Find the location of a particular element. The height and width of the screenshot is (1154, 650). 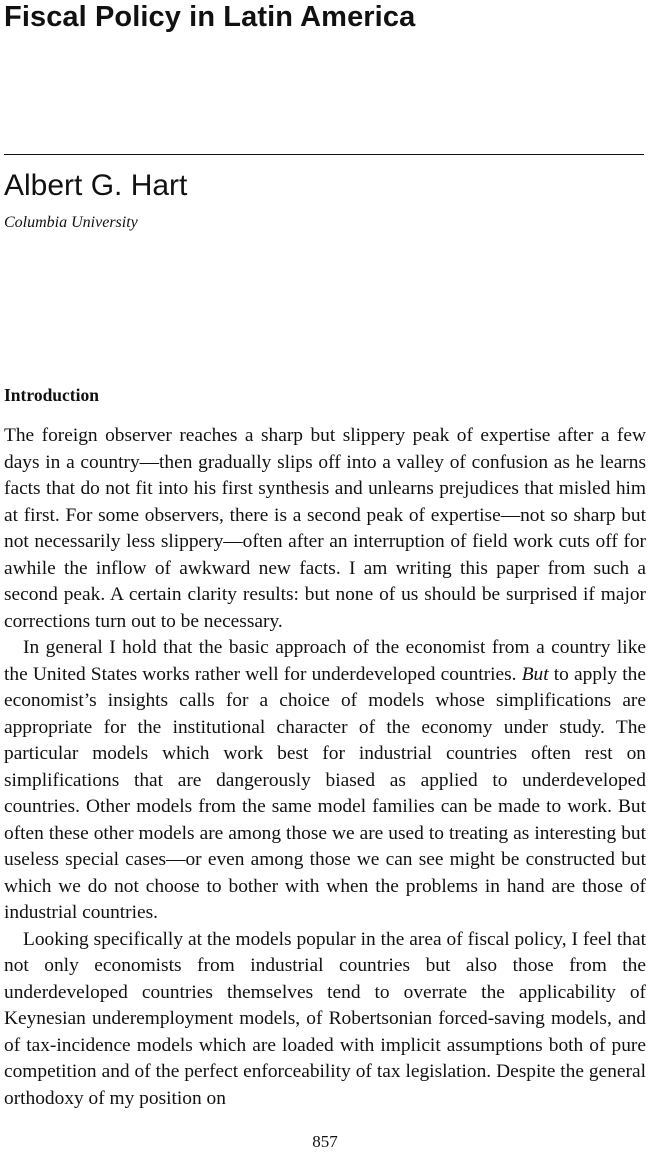

author-affiliation: Columbia University is located at coordinates (71, 222).